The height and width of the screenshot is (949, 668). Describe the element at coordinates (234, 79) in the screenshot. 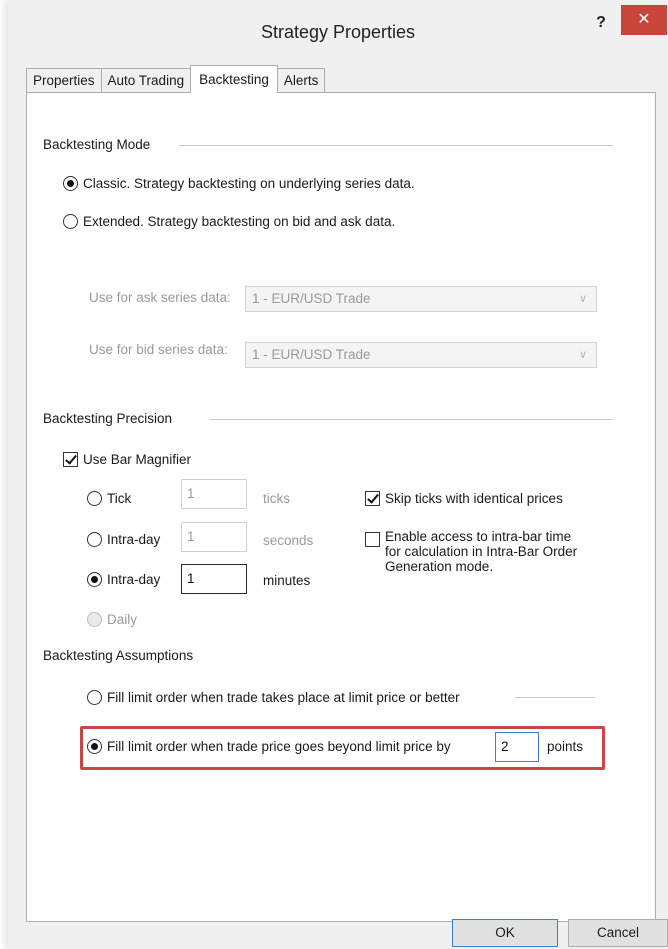

I see `tab-backtesting: Backtesting` at that location.